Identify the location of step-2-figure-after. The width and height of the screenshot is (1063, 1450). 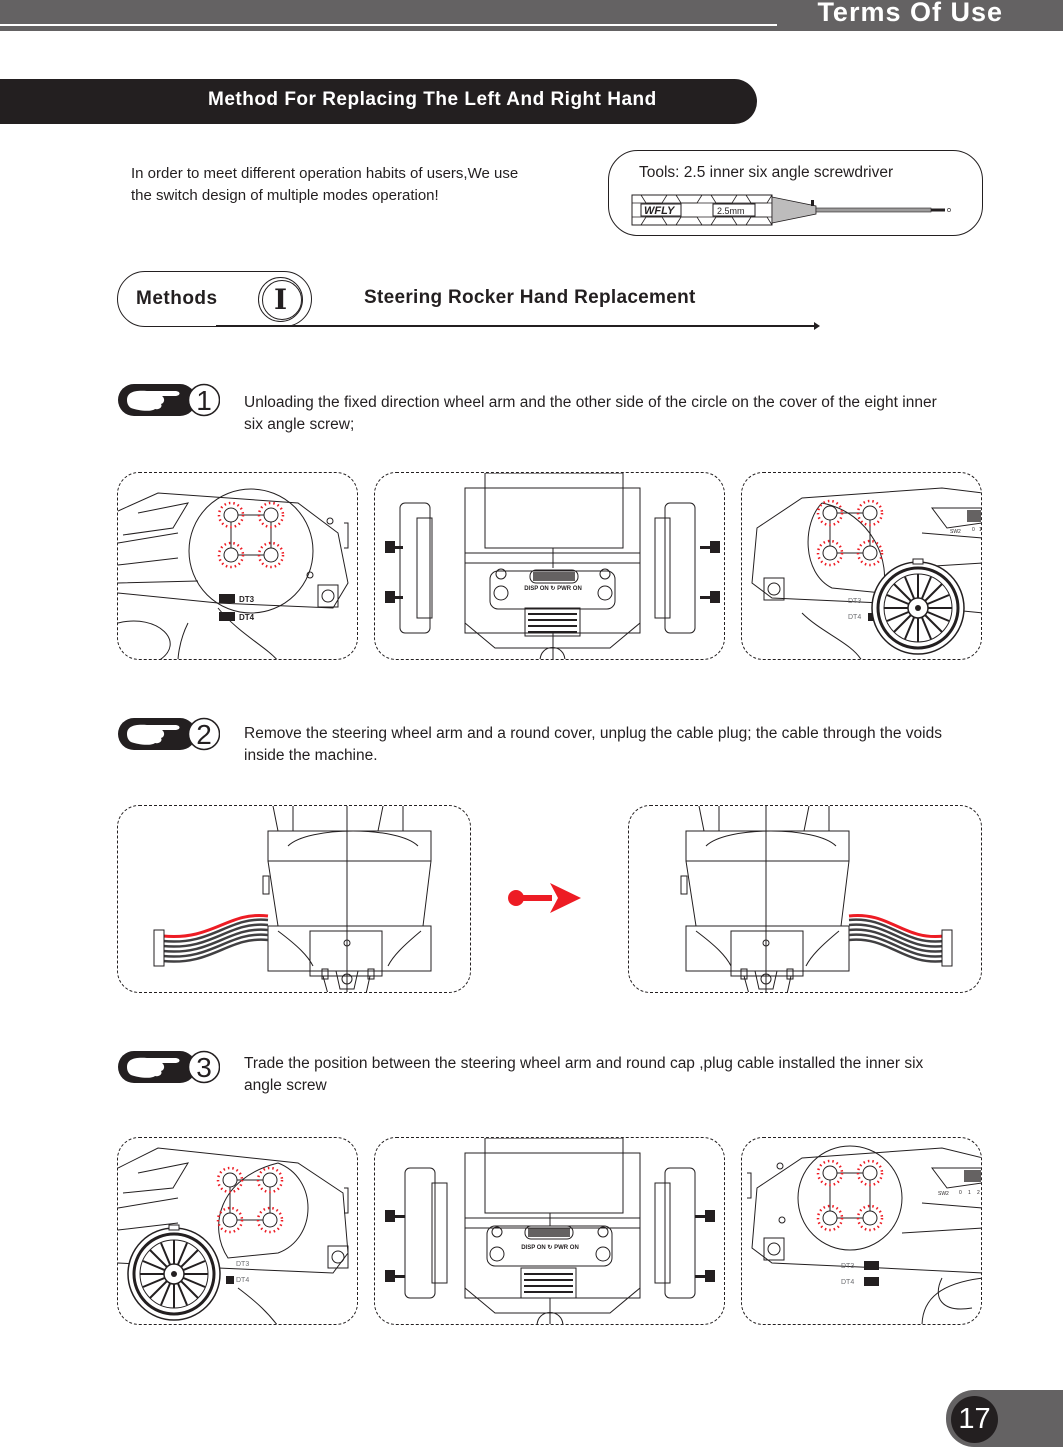
(805, 899).